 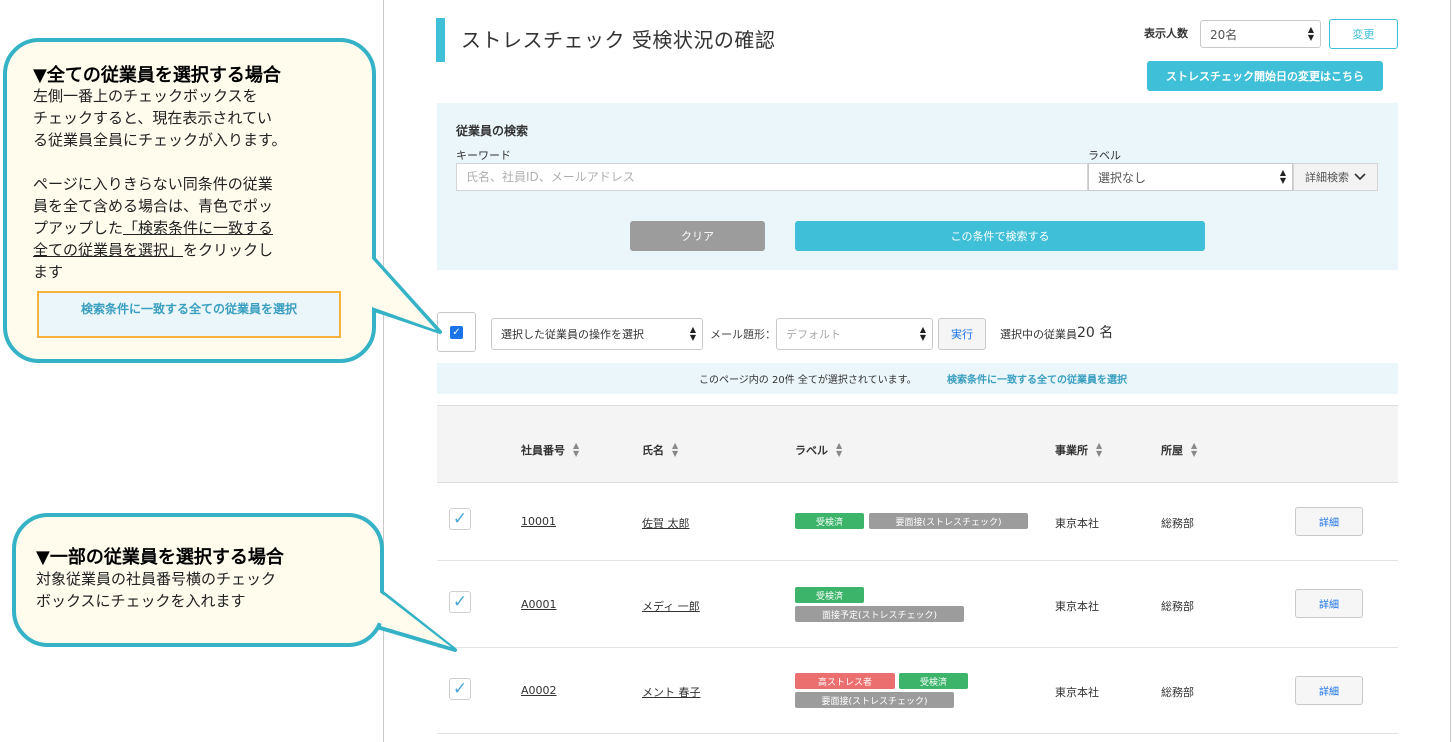 I want to click on callout-partial-title: ▼一部の従業員を選択する場合, so click(x=160, y=557).